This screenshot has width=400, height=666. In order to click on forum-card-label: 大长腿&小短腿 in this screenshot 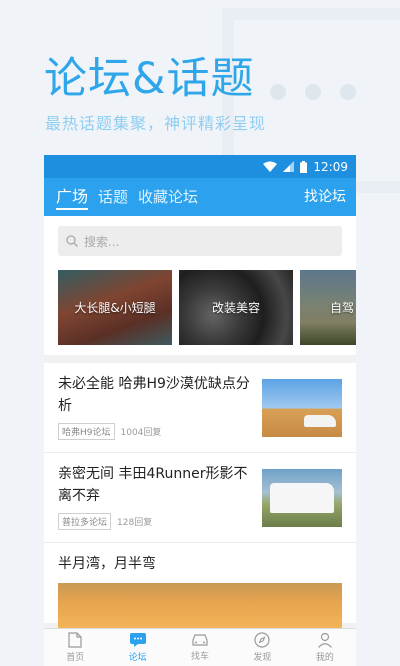, I will do `click(115, 308)`.